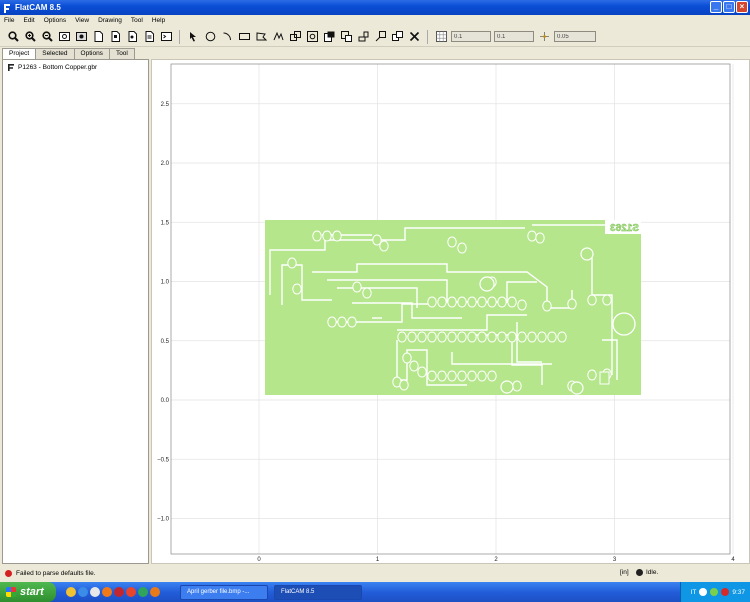  I want to click on menu-edit: Edit, so click(28, 20).